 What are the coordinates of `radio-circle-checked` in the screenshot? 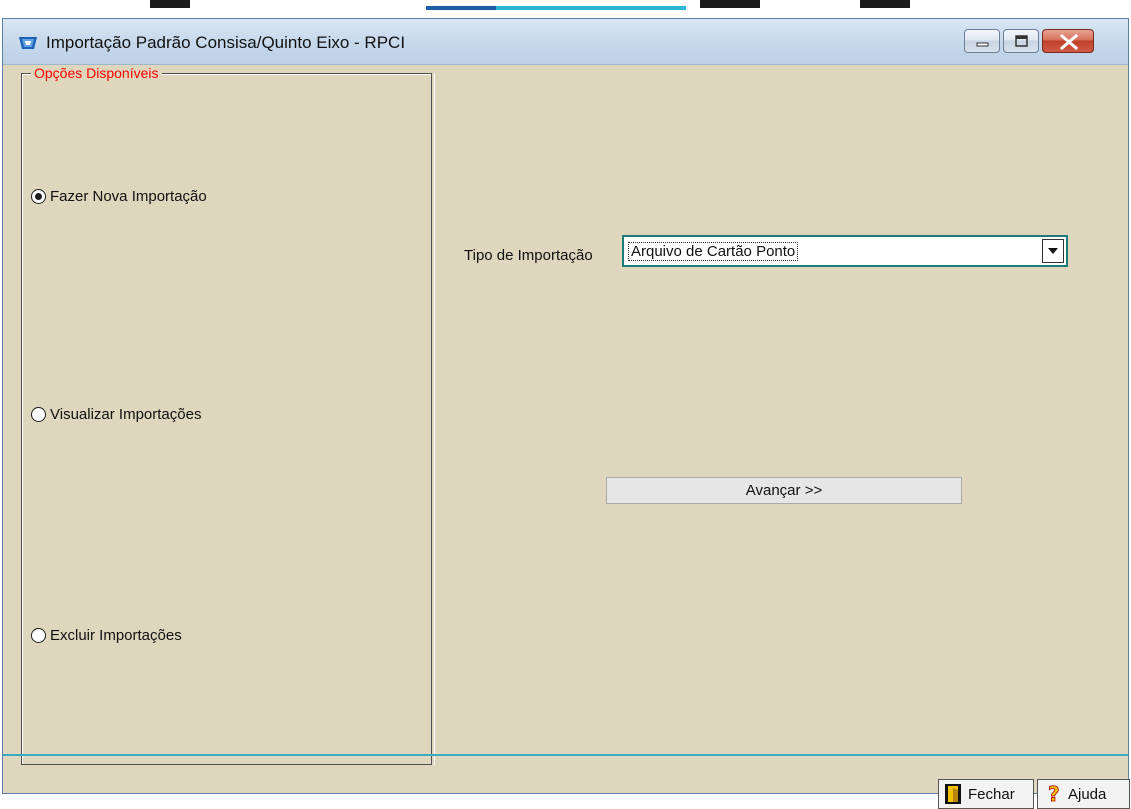 It's located at (38, 196).